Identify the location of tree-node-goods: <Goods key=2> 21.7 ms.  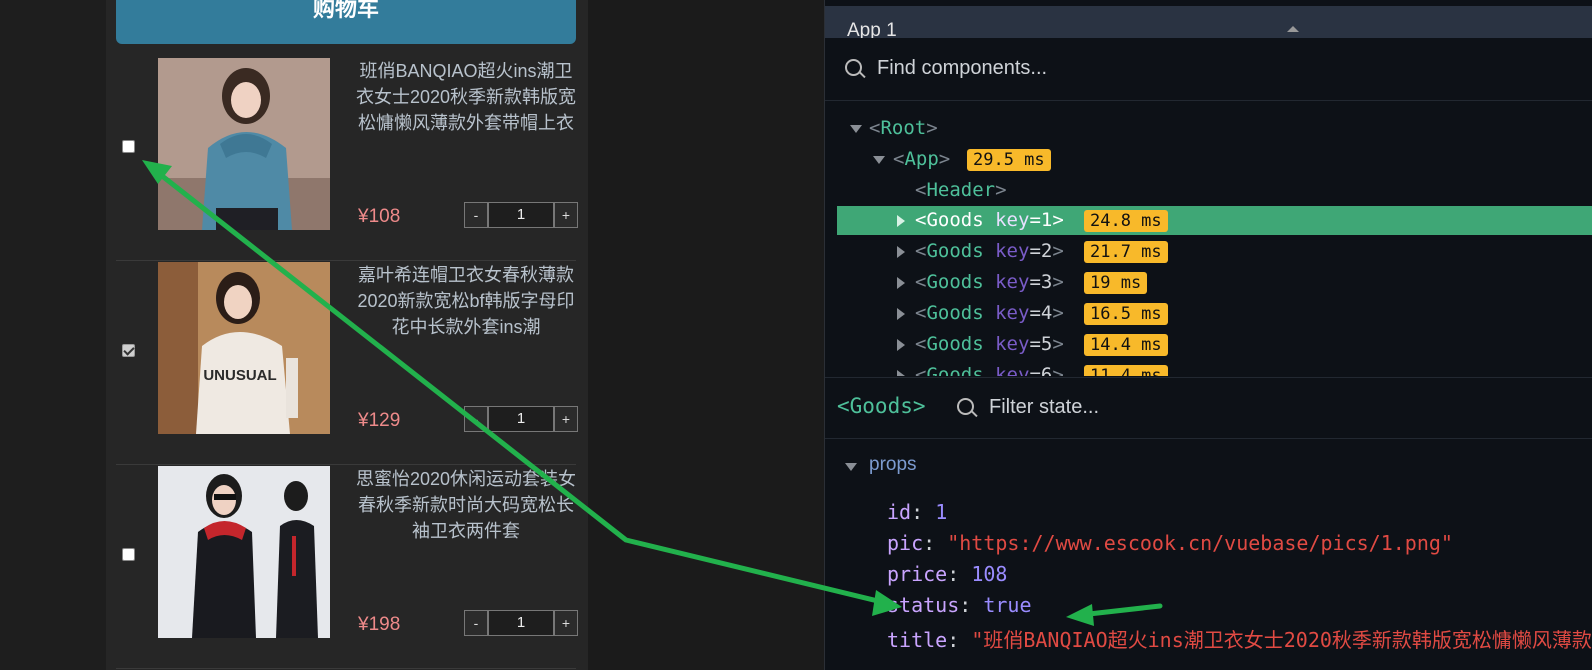
(1214, 251).